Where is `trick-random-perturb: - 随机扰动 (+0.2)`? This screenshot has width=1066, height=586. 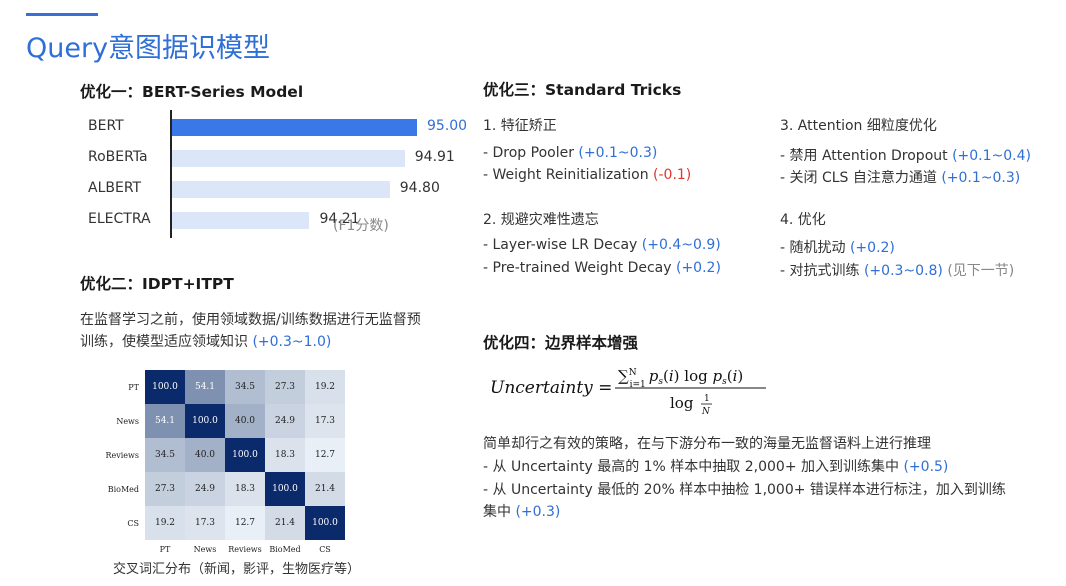
trick-random-perturb: - 随机扰动 (+0.2) is located at coordinates (837, 247).